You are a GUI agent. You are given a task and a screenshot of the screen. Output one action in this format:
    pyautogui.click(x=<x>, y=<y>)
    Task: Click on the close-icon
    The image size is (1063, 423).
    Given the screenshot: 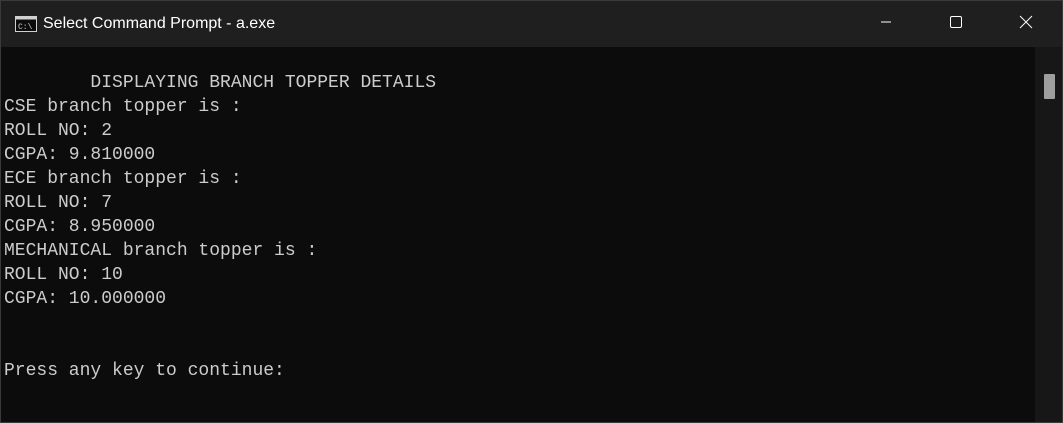 What is the action you would take?
    pyautogui.click(x=1026, y=24)
    